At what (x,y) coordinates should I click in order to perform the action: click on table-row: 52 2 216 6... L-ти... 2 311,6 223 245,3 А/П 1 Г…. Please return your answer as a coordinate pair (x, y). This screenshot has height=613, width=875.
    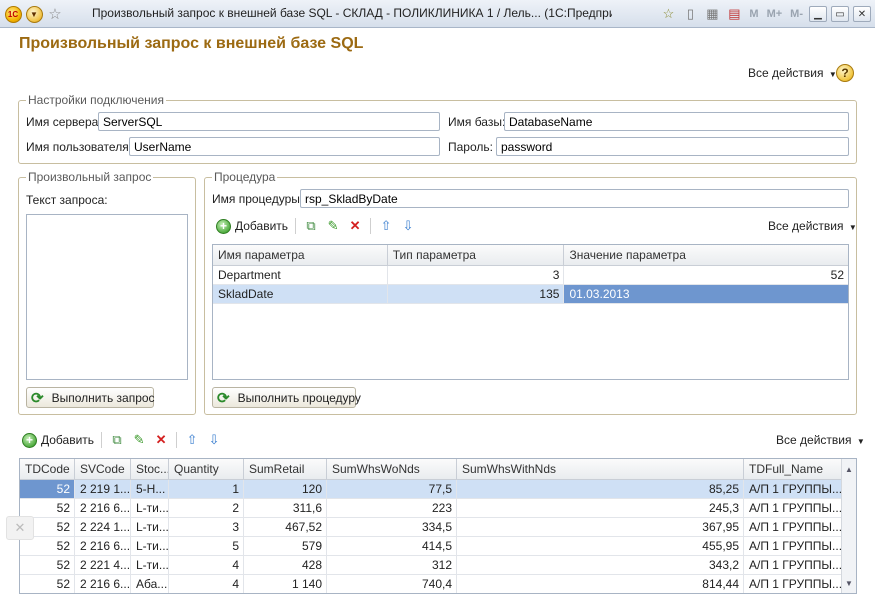
    Looking at the image, I should click on (430, 508).